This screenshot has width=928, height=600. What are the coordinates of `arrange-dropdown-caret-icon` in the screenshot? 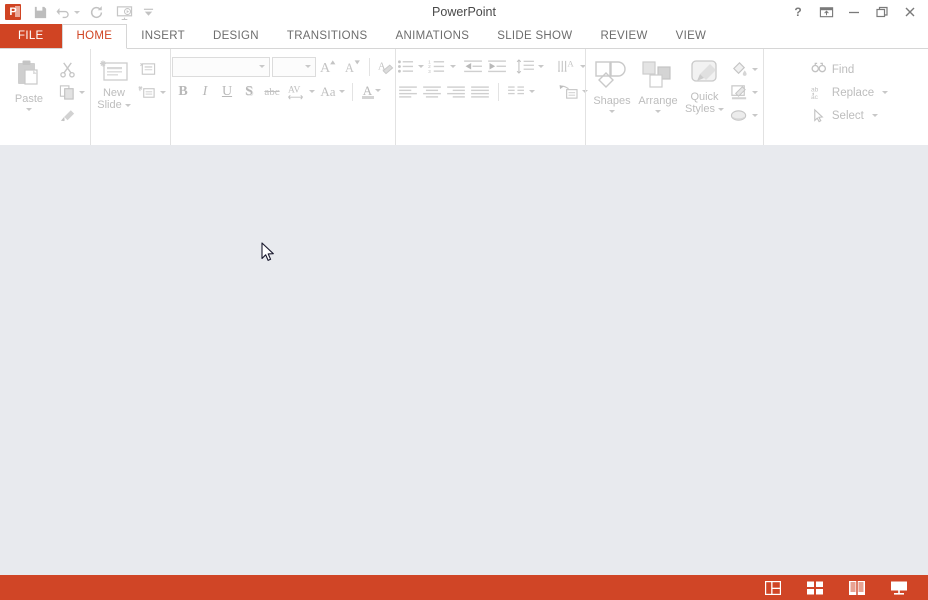 It's located at (658, 111).